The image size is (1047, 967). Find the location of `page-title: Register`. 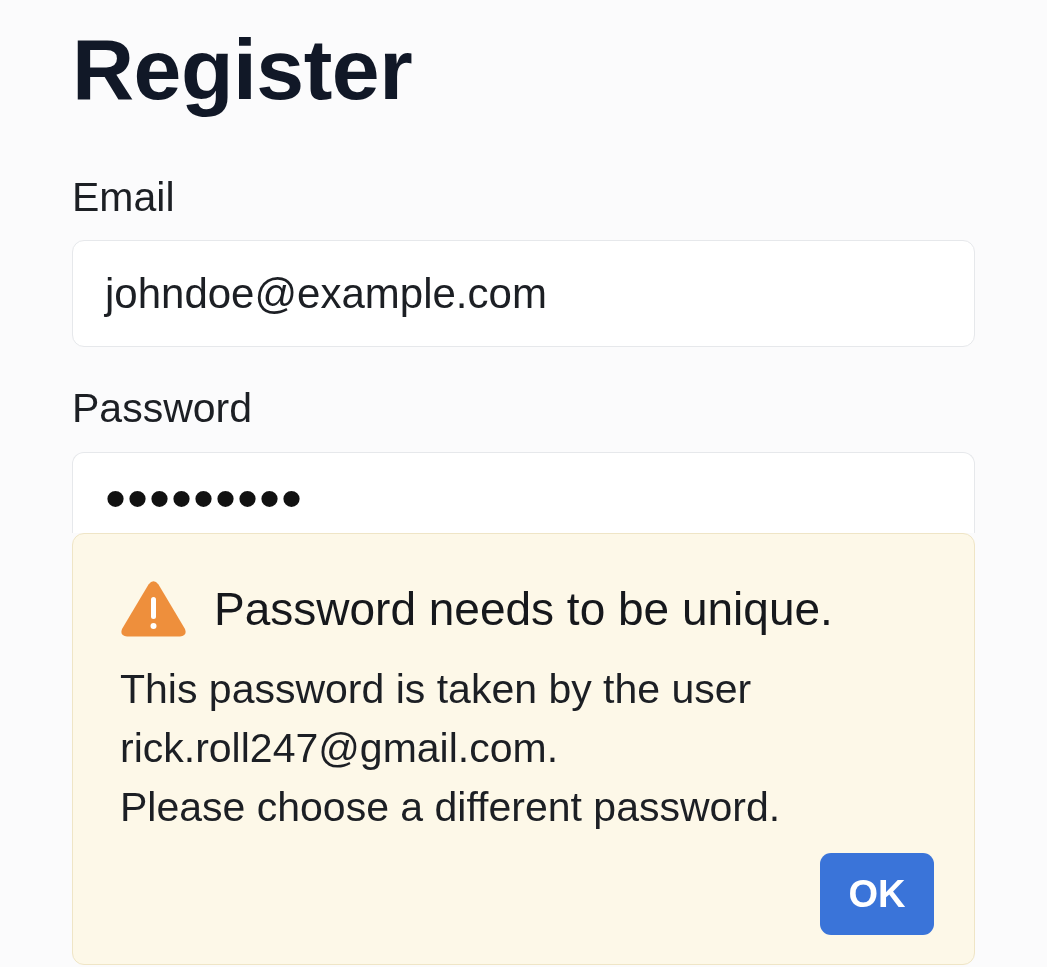

page-title: Register is located at coordinates (242, 69).